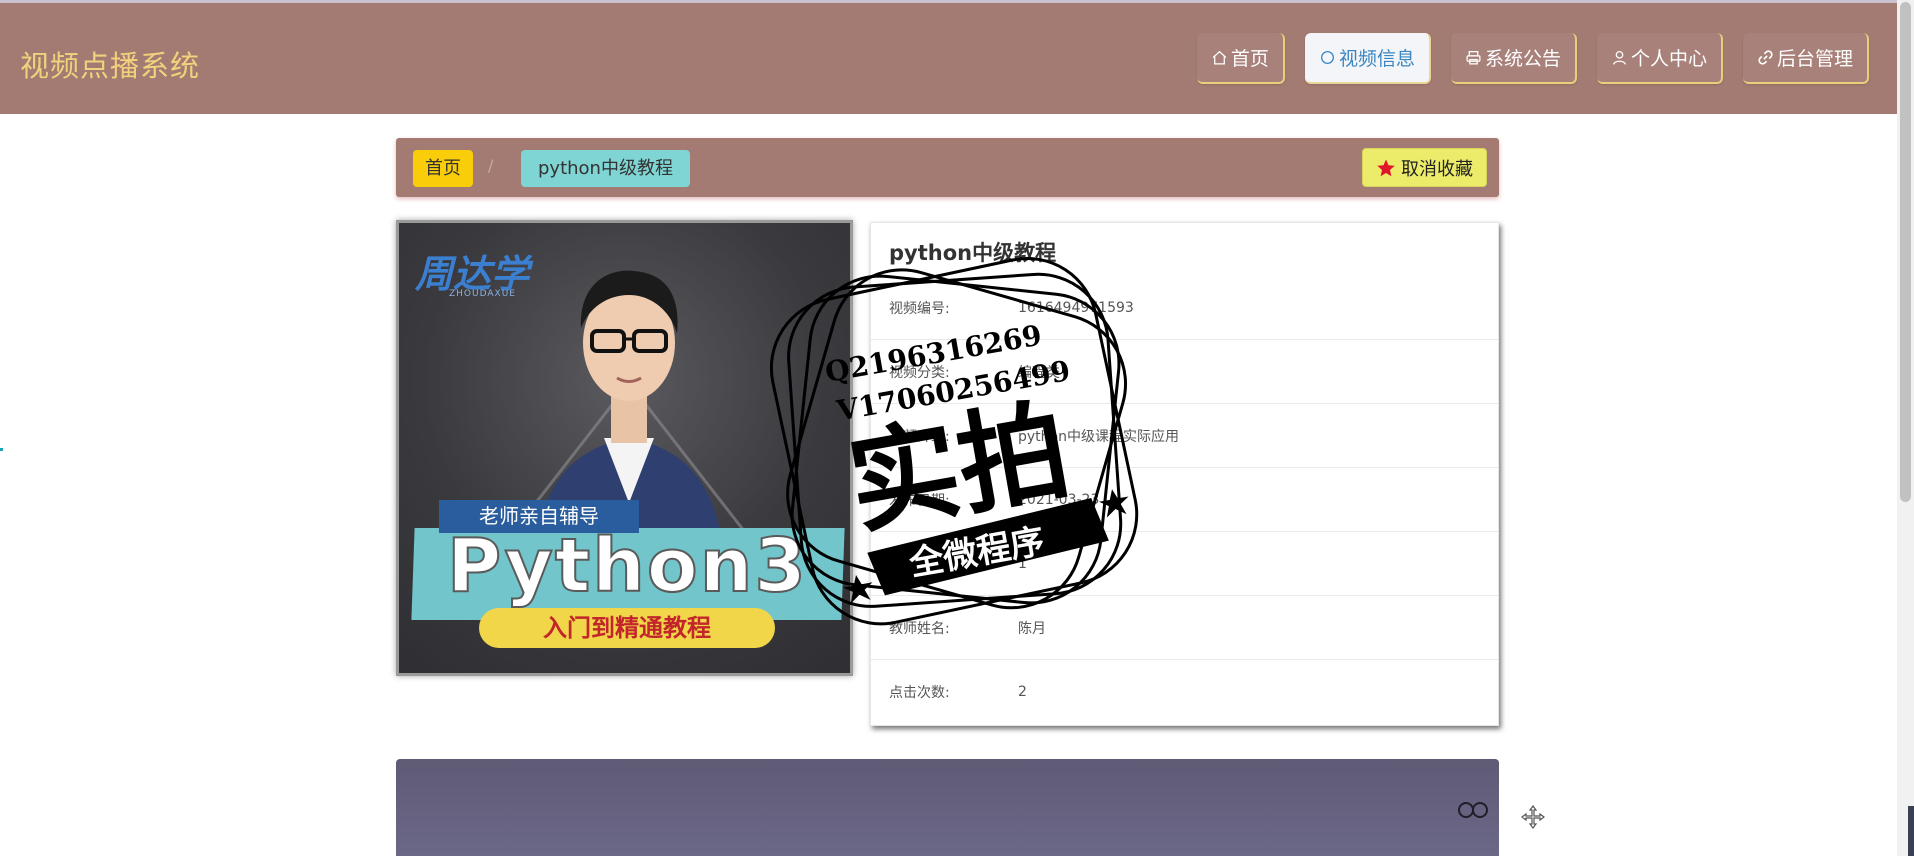  Describe the element at coordinates (1032, 628) in the screenshot. I see `info-value: 陈月` at that location.